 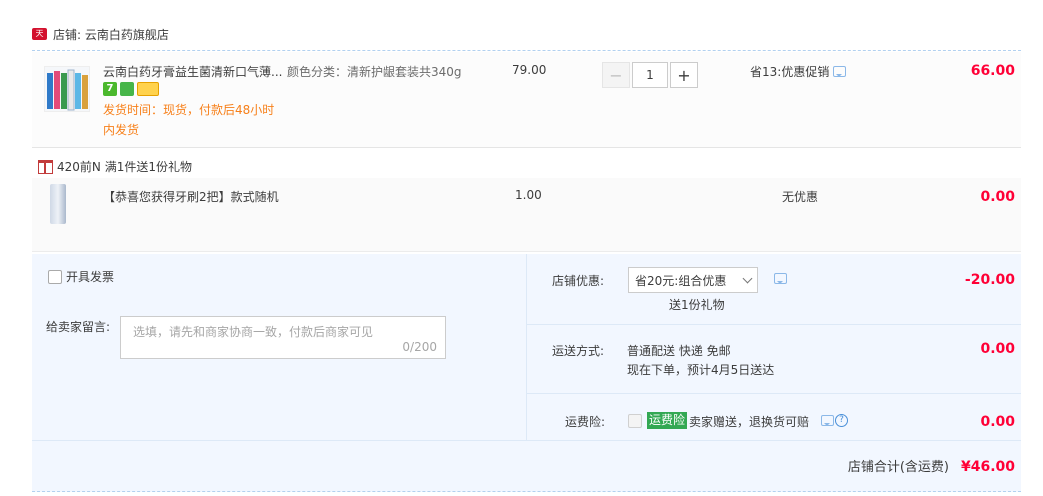 I want to click on gift-total: 0.00, so click(x=997, y=197).